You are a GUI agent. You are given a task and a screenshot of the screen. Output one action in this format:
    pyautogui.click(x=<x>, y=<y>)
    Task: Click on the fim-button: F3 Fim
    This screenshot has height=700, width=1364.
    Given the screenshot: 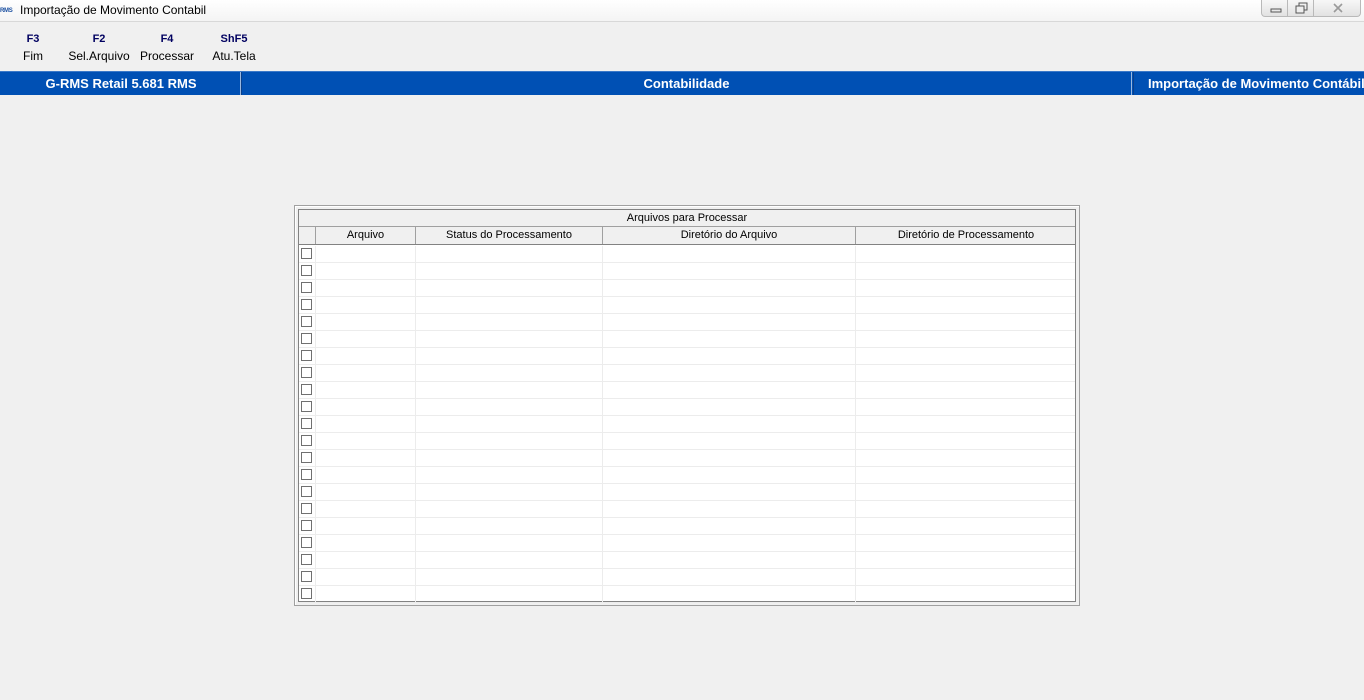 What is the action you would take?
    pyautogui.click(x=33, y=47)
    